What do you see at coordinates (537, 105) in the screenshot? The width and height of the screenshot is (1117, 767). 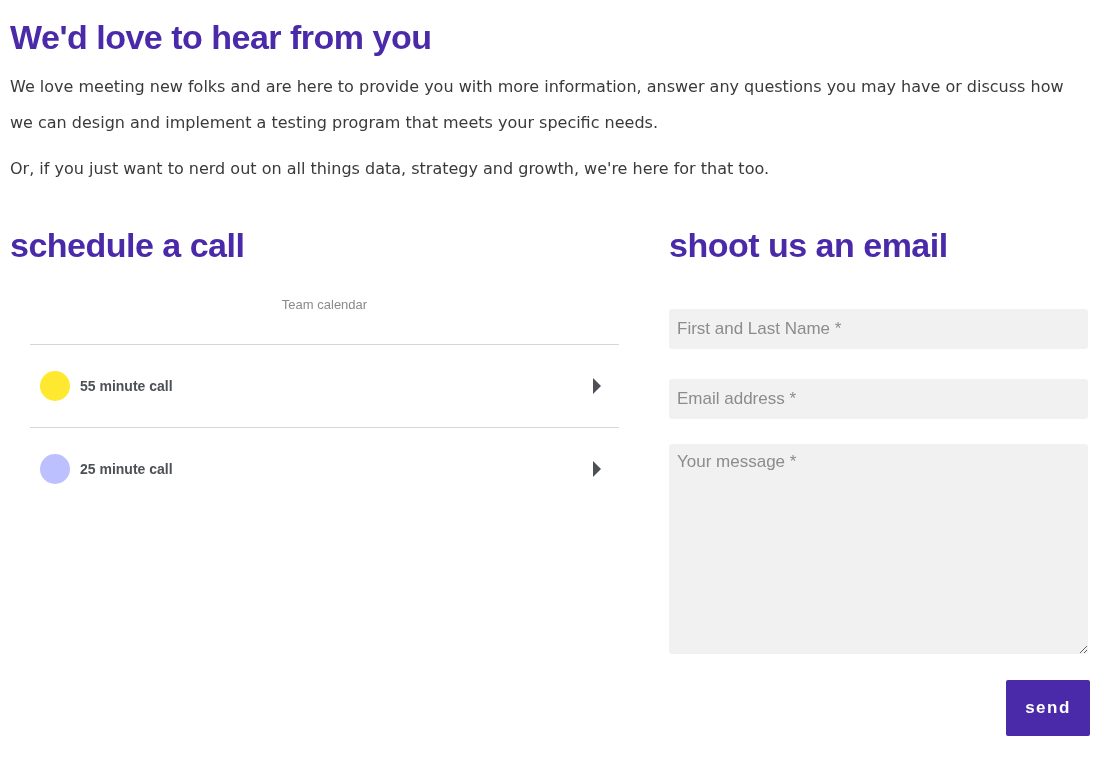 I see `intro-paragraph: We love meeting new folks and are here to provide you with more information, answer any questions you may have or discuss how we can design and implement a testing program that meets your specific needs.` at bounding box center [537, 105].